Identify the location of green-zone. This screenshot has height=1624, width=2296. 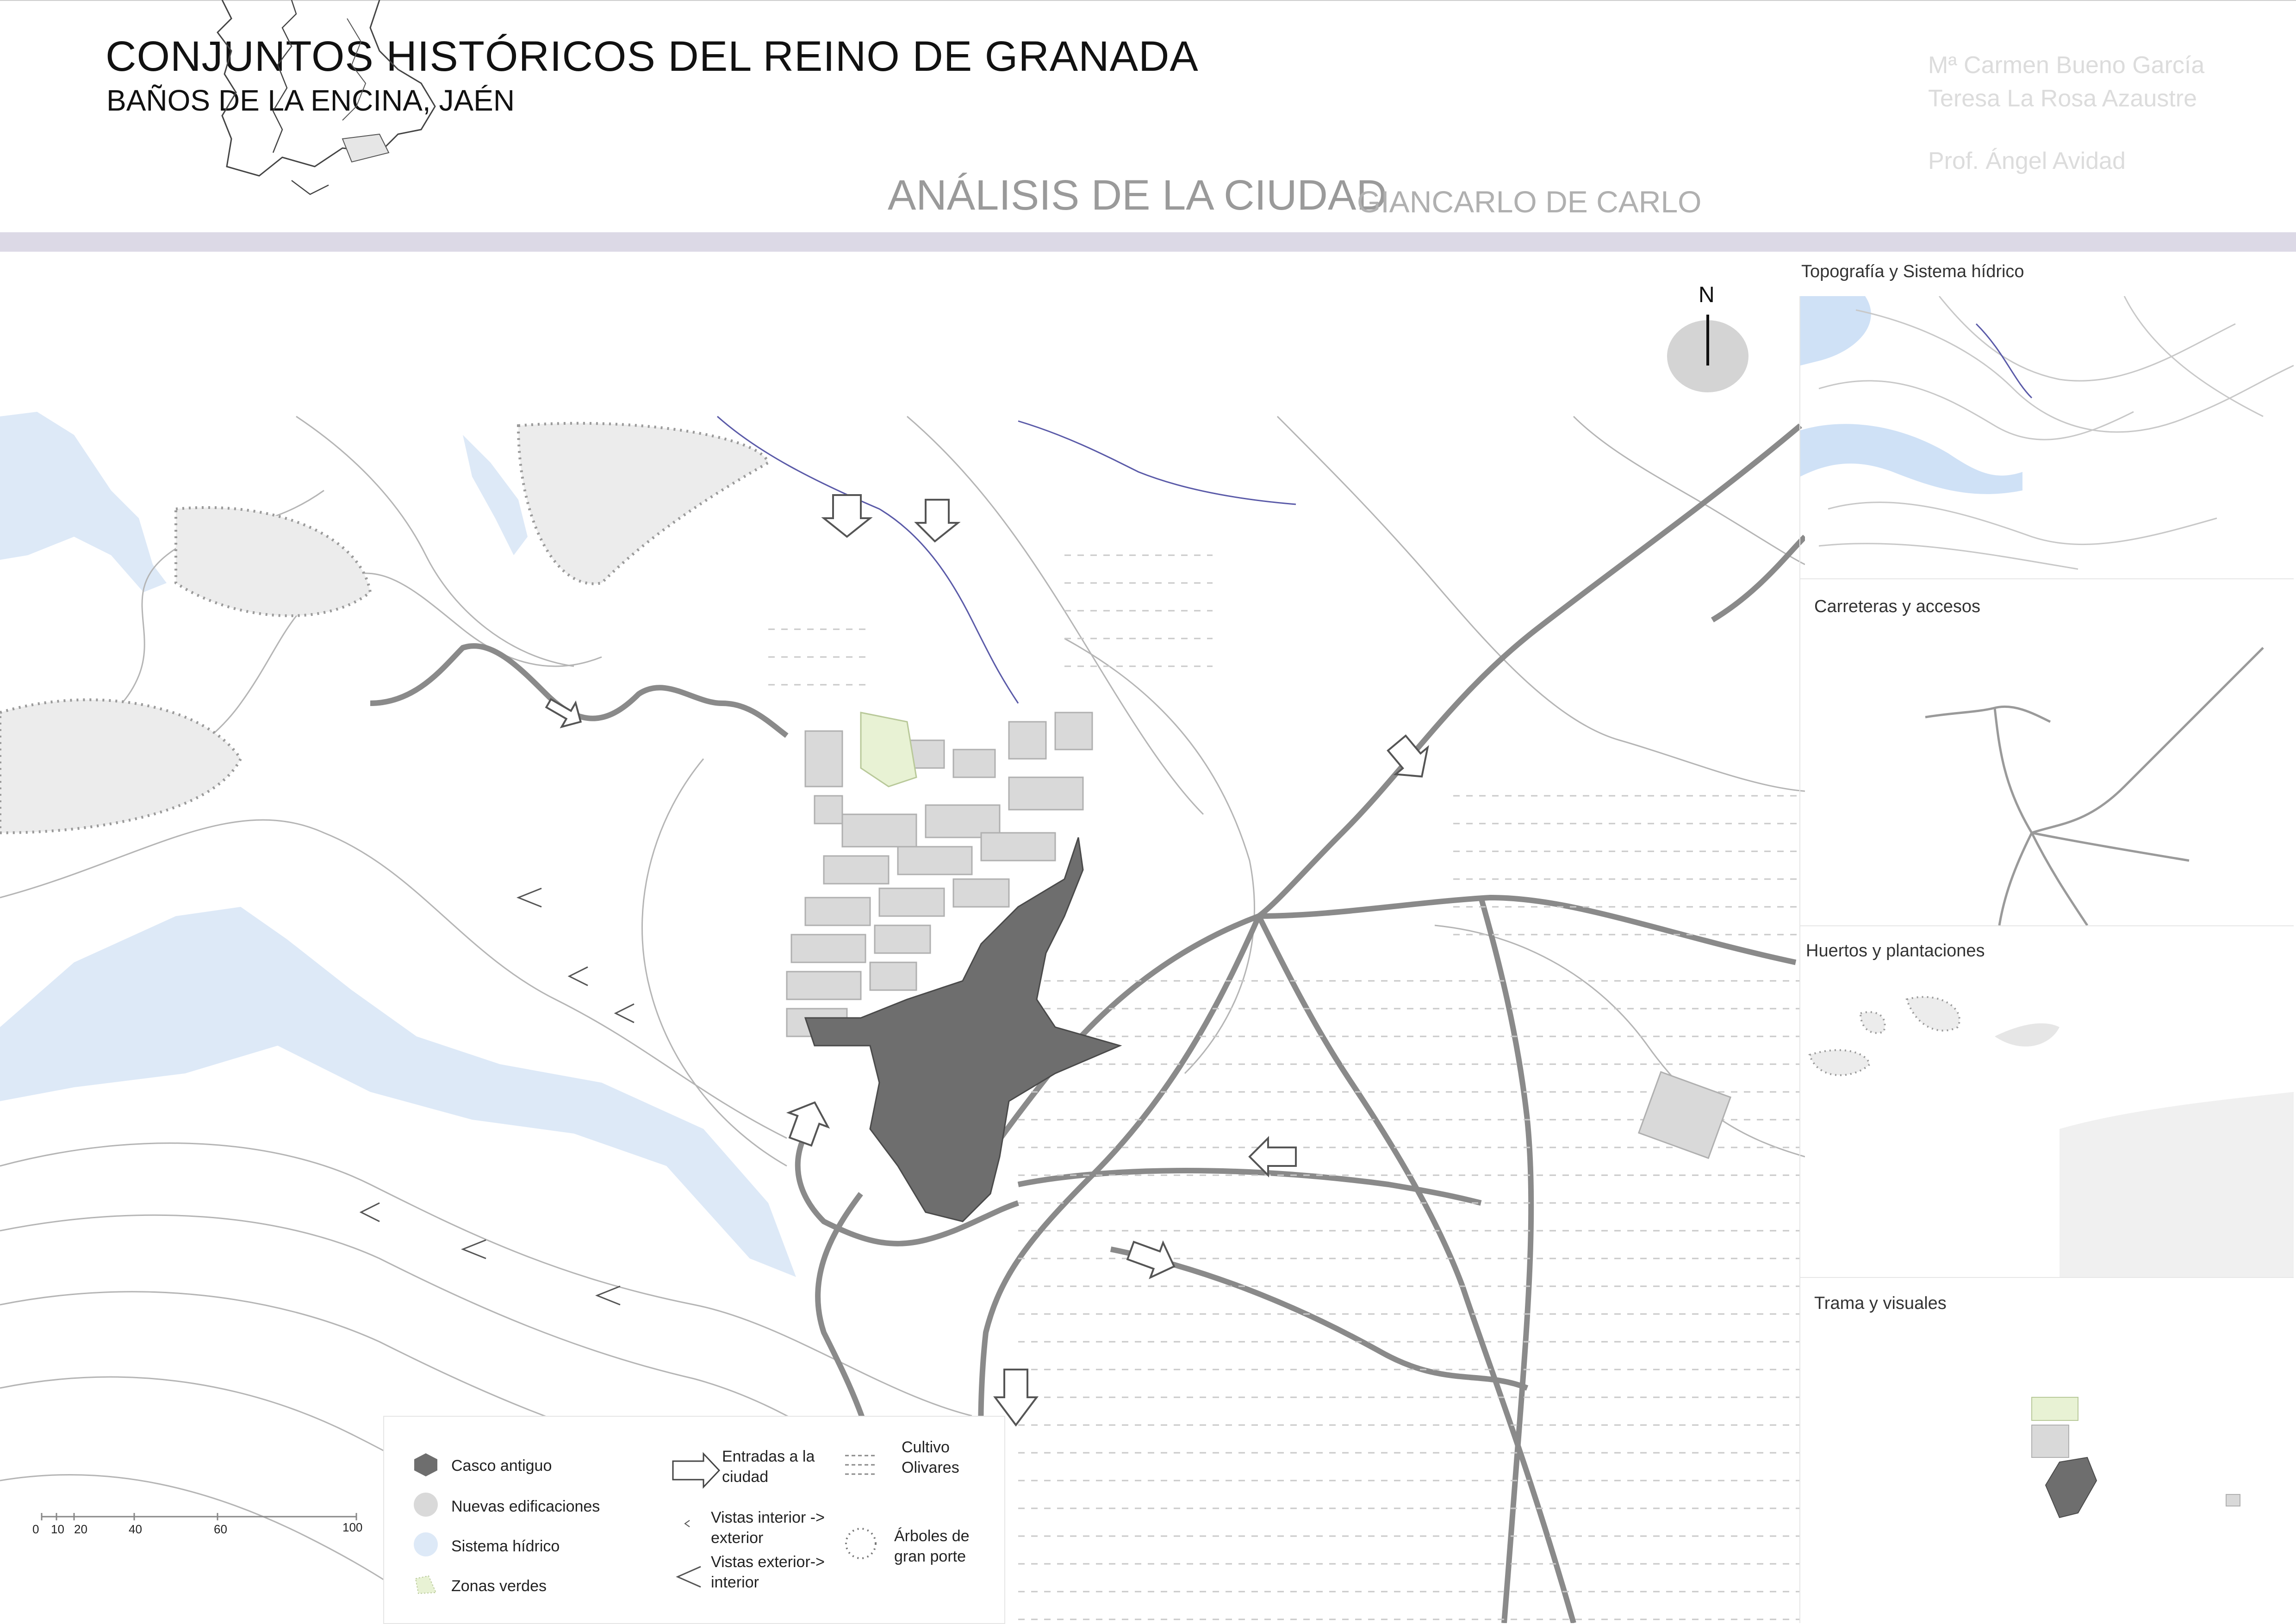
(888, 749).